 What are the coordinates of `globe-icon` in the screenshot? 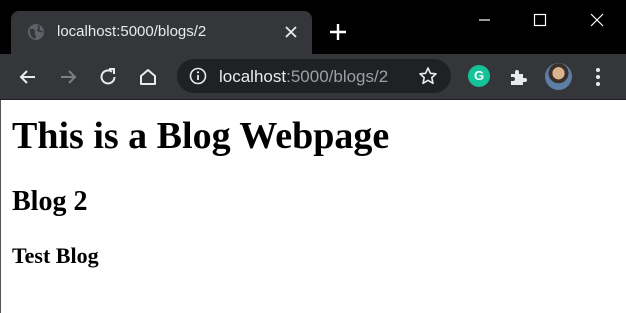 It's located at (36, 32).